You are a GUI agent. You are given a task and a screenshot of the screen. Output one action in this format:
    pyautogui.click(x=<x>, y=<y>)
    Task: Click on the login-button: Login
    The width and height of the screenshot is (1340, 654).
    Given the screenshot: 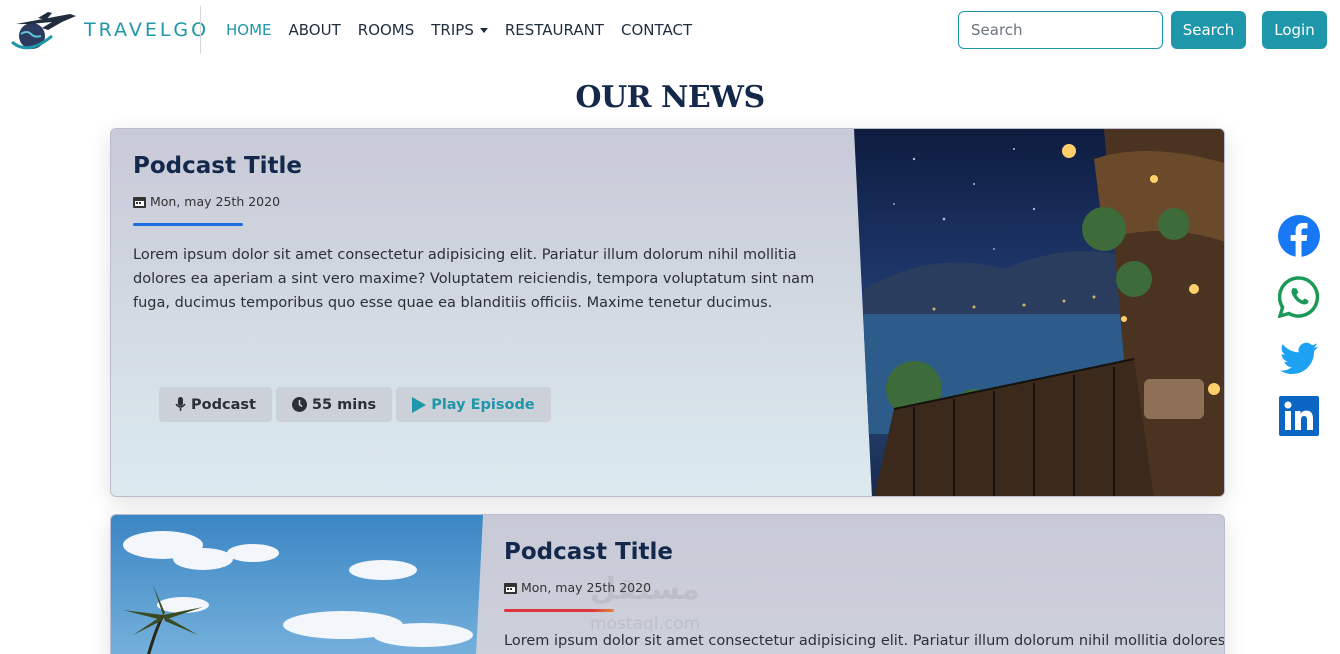 What is the action you would take?
    pyautogui.click(x=1294, y=30)
    